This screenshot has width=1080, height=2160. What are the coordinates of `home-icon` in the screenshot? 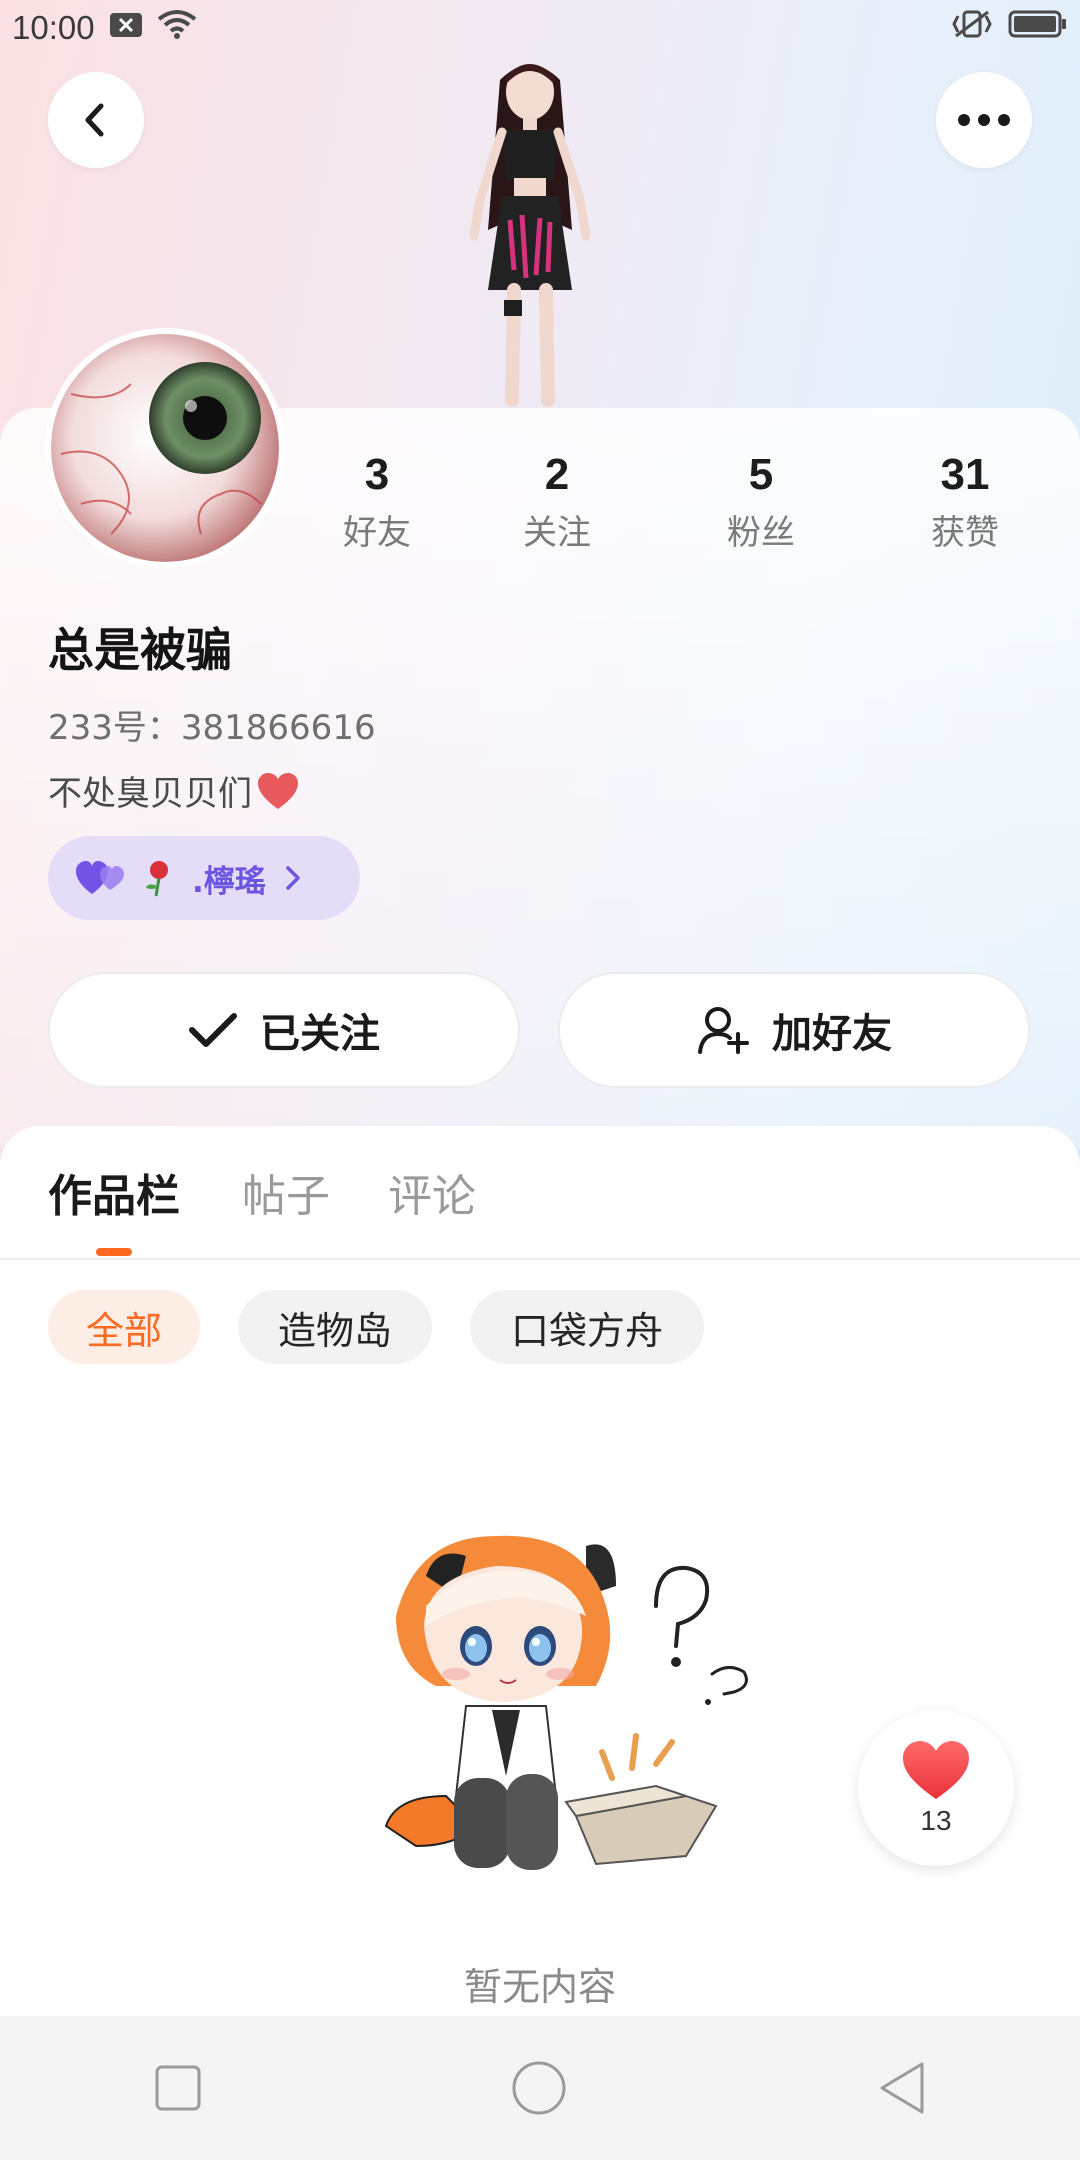 It's located at (539, 2088).